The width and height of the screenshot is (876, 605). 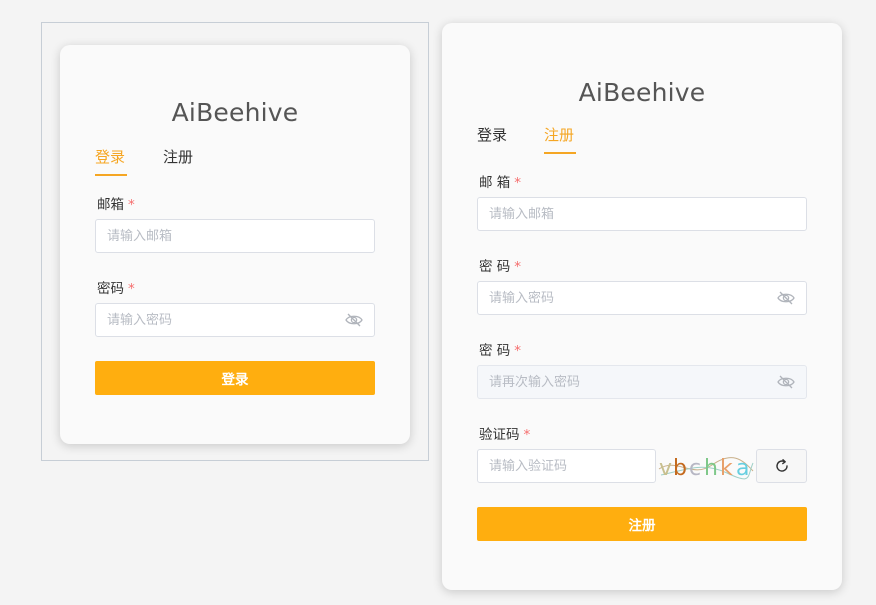 What do you see at coordinates (116, 205) in the screenshot?
I see `email-label: 邮箱 *` at bounding box center [116, 205].